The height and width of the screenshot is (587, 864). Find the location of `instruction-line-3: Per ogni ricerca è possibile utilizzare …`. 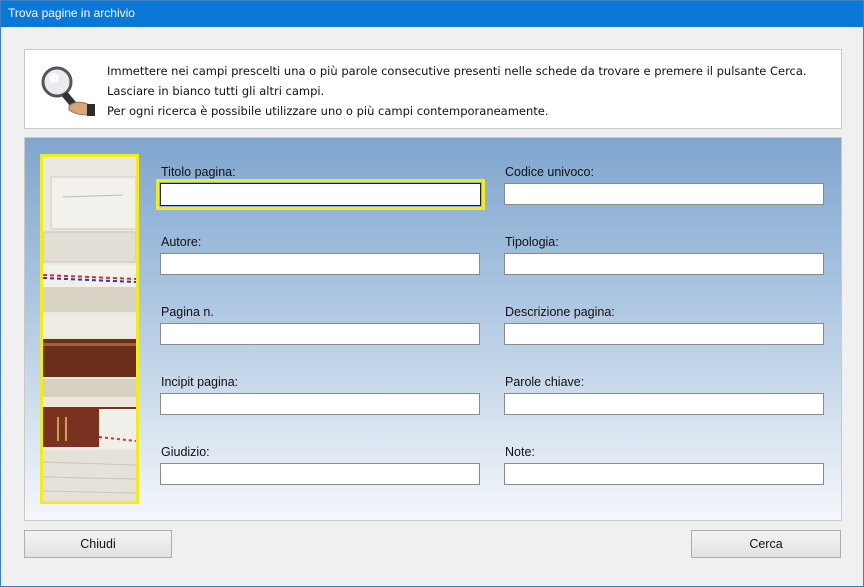

instruction-line-3: Per ogni ricerca è possibile utilizzare … is located at coordinates (328, 111).